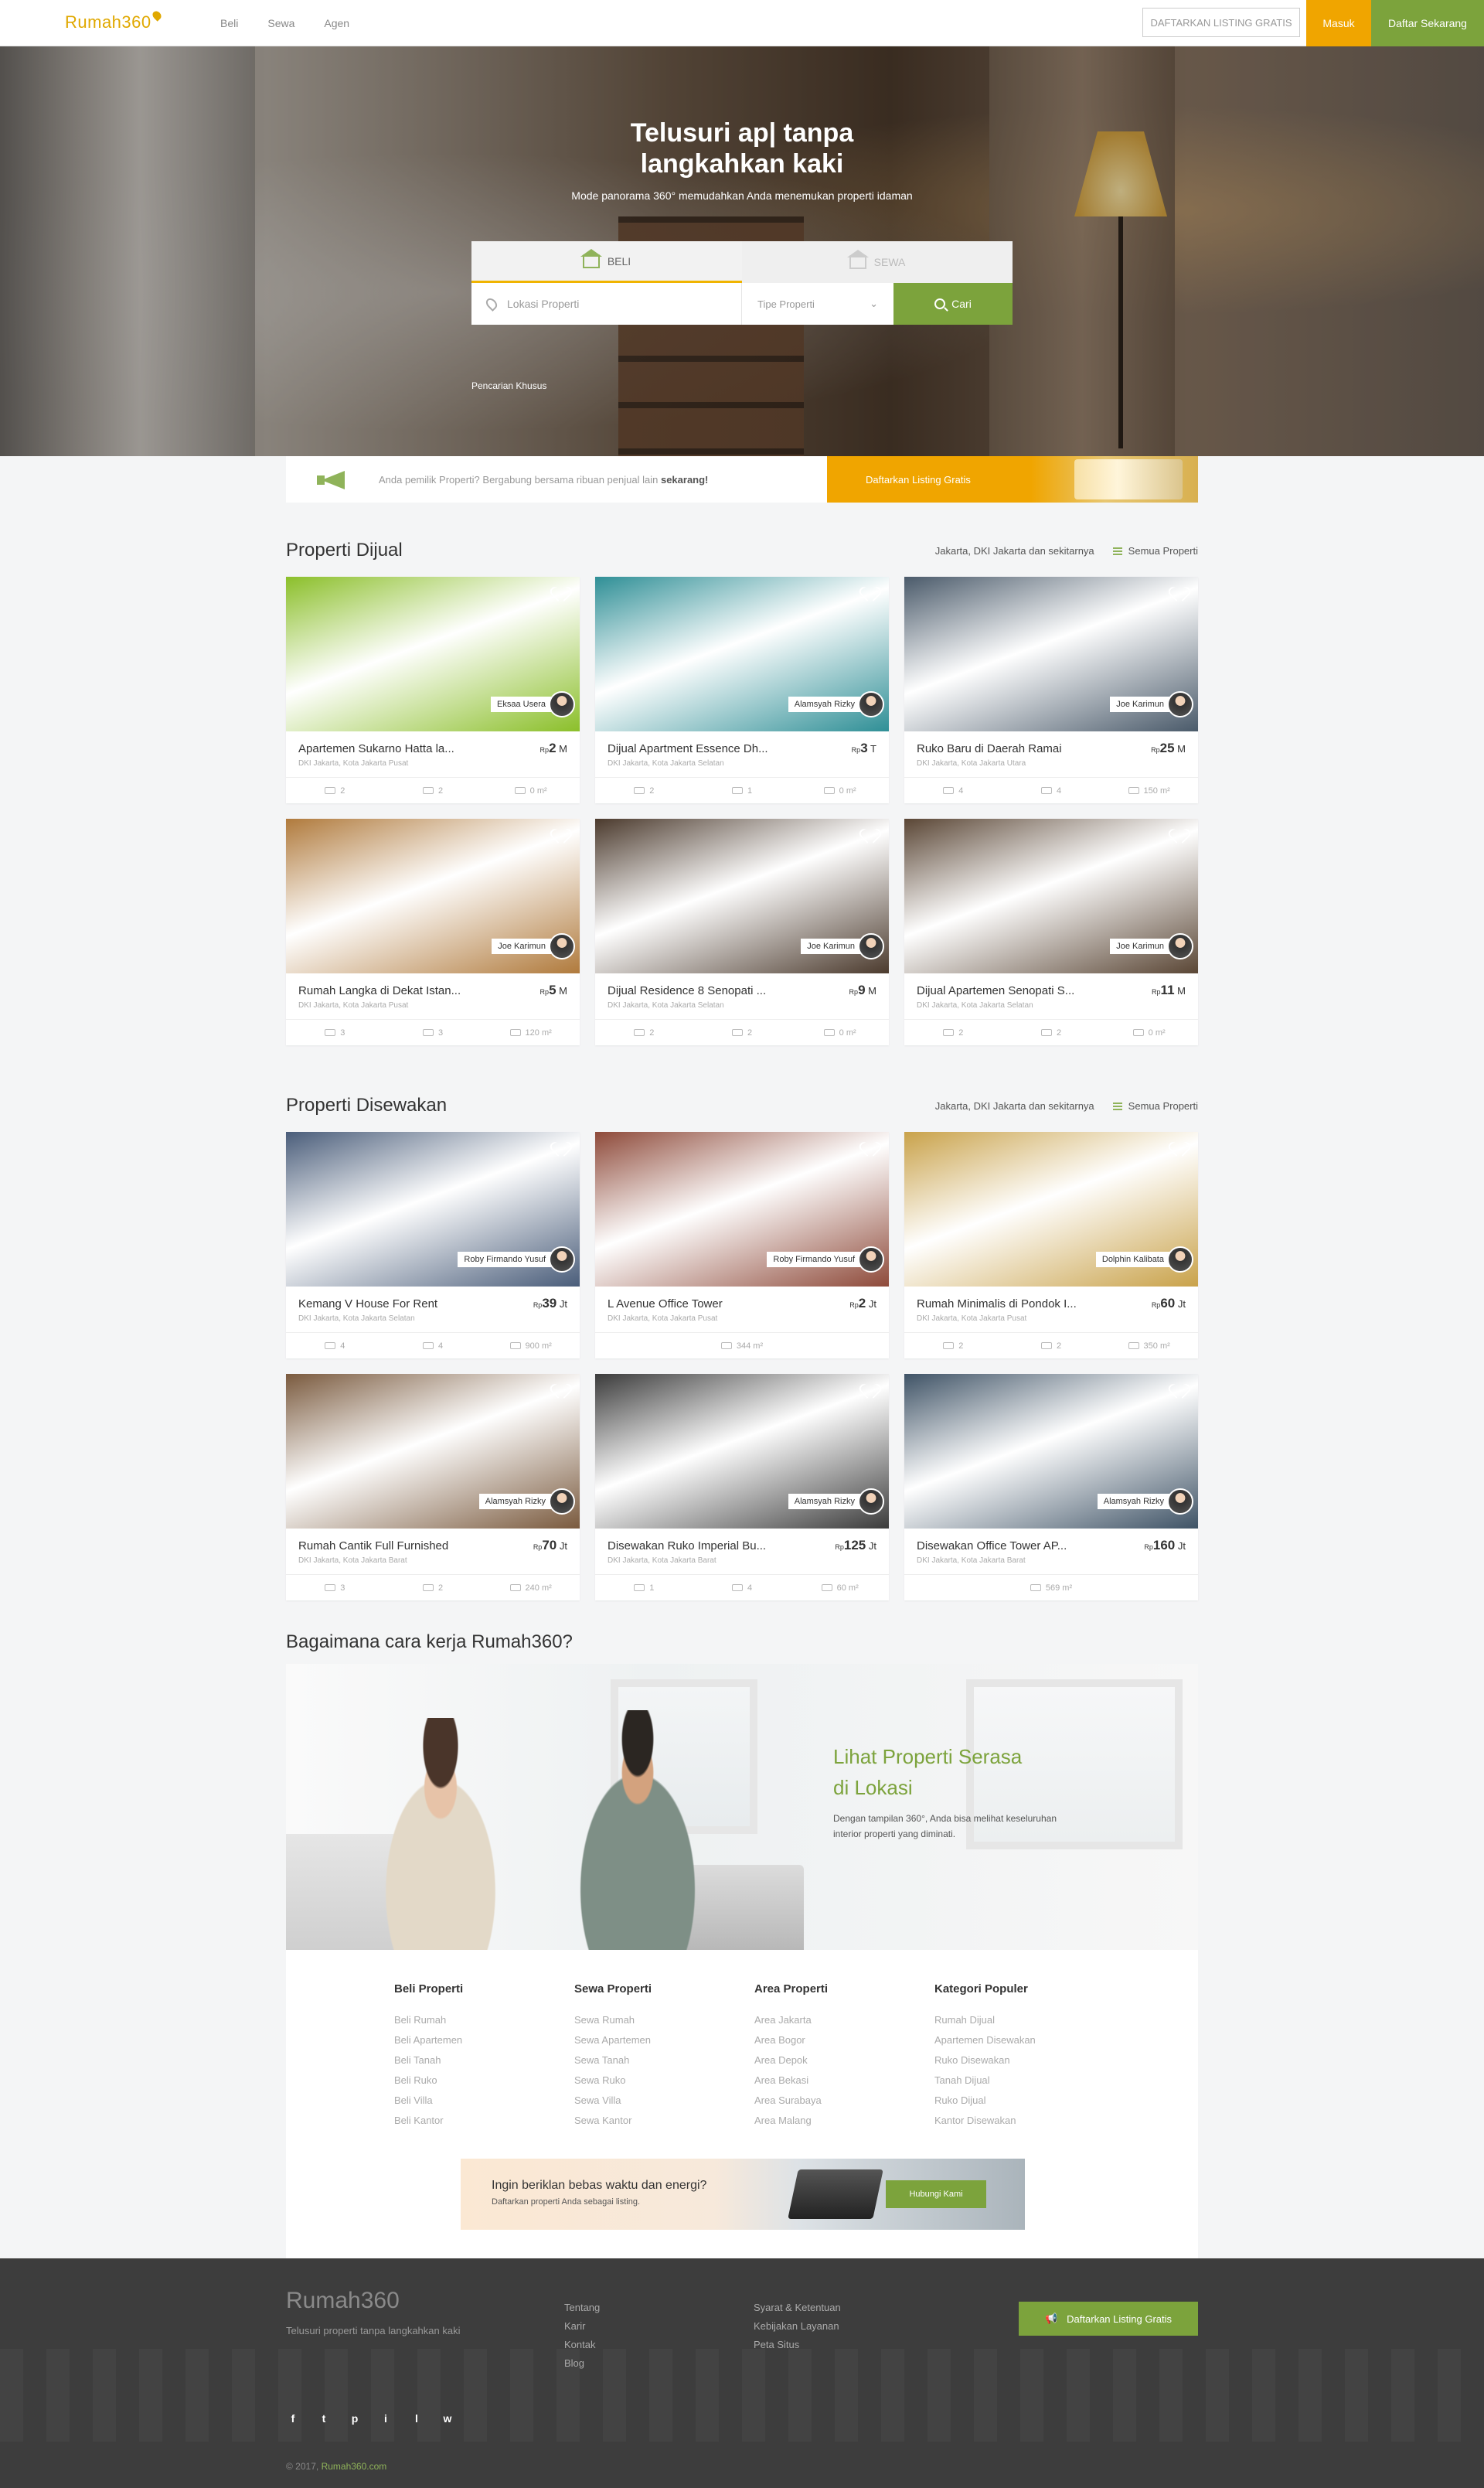 This screenshot has height=2488, width=1484. What do you see at coordinates (1338, 23) in the screenshot?
I see `login-button: Masuk` at bounding box center [1338, 23].